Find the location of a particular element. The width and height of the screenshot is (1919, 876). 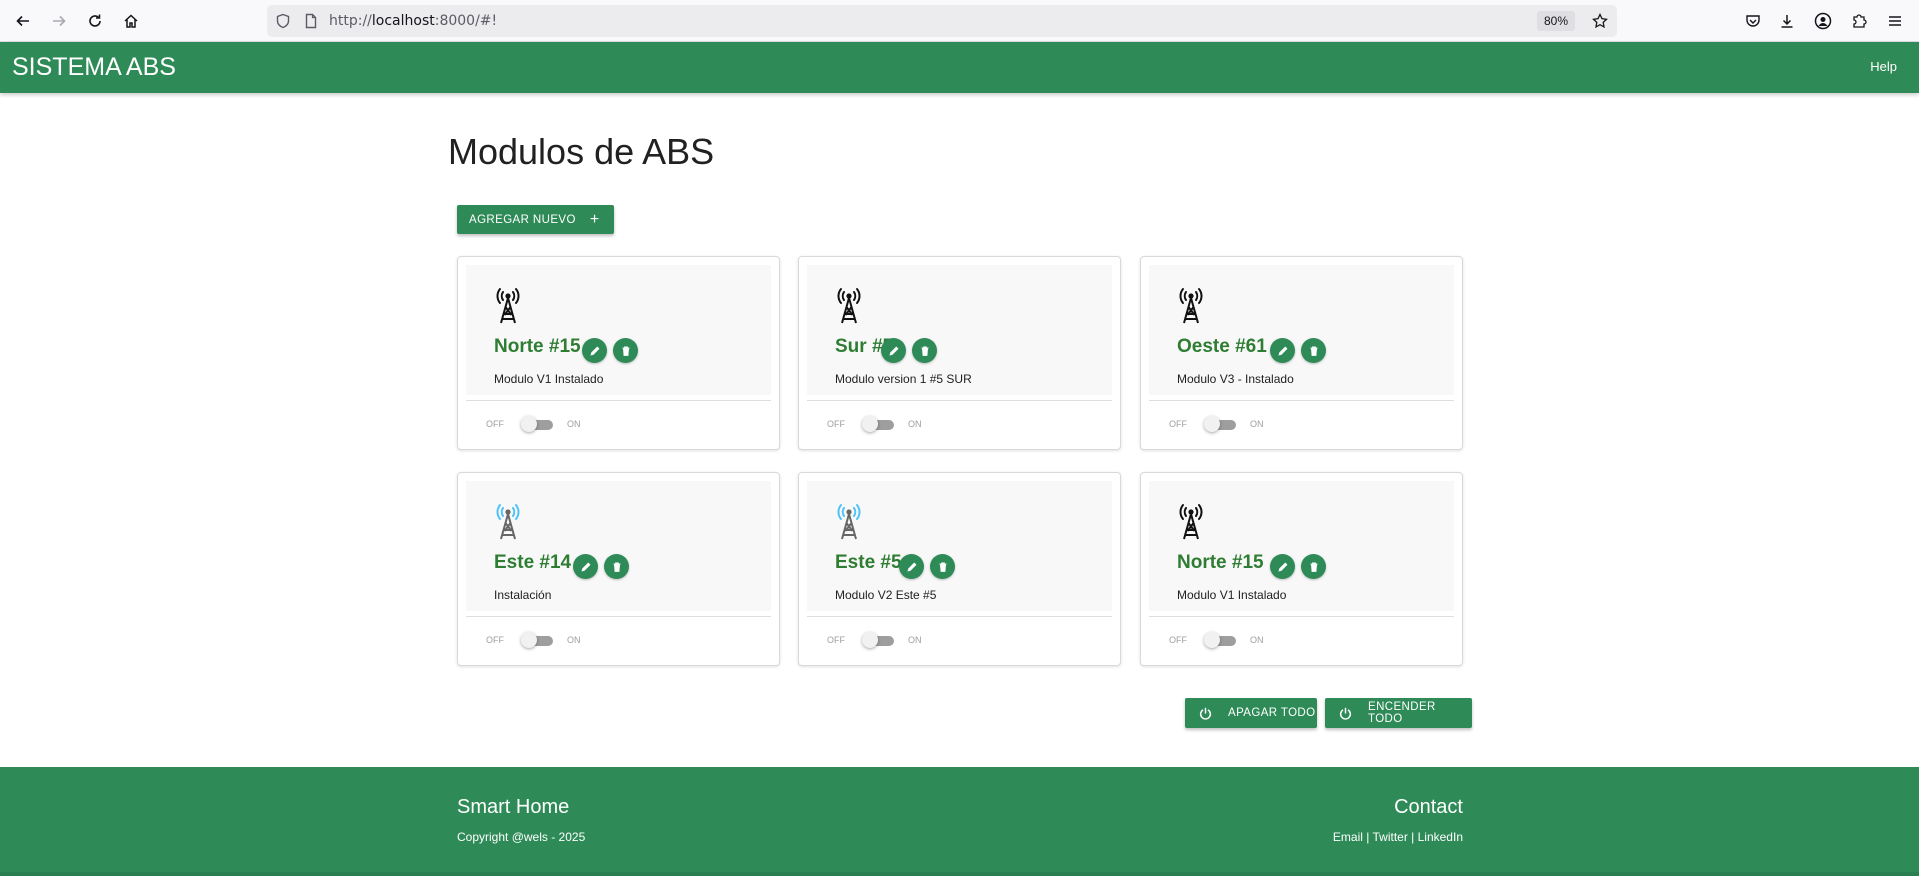

browser-toolbar: http://localhost:8000/#! 80% is located at coordinates (959, 21).